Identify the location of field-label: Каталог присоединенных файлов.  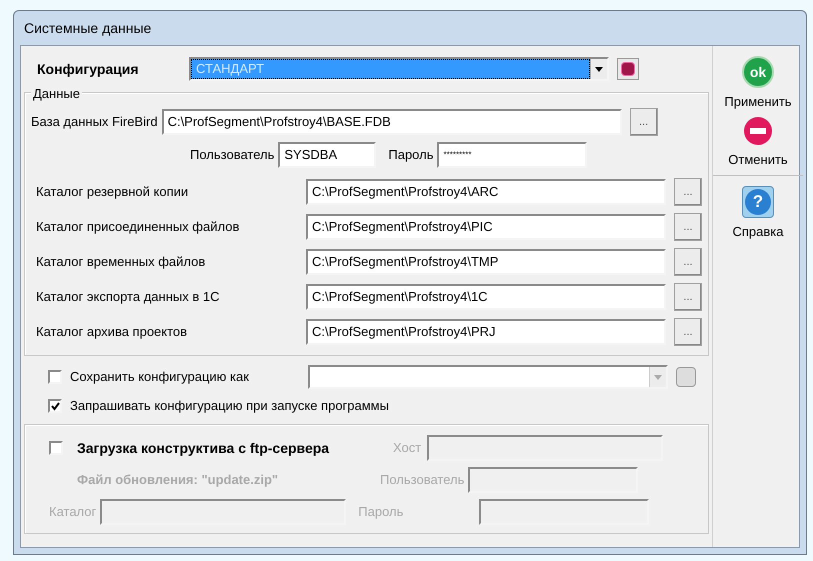
(137, 227).